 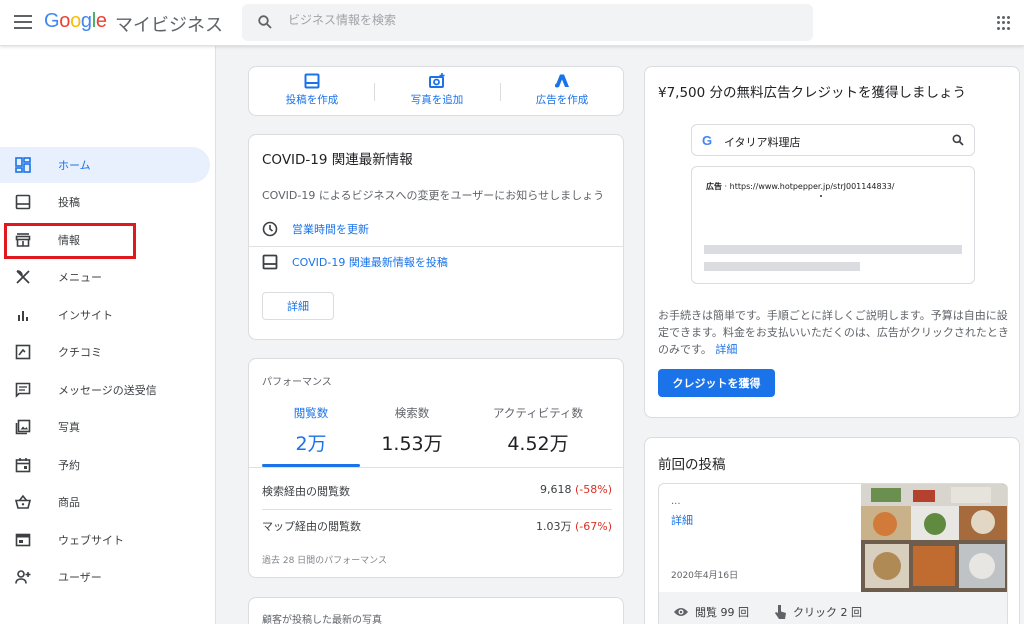 I want to click on storefront-icon, so click(x=23, y=240).